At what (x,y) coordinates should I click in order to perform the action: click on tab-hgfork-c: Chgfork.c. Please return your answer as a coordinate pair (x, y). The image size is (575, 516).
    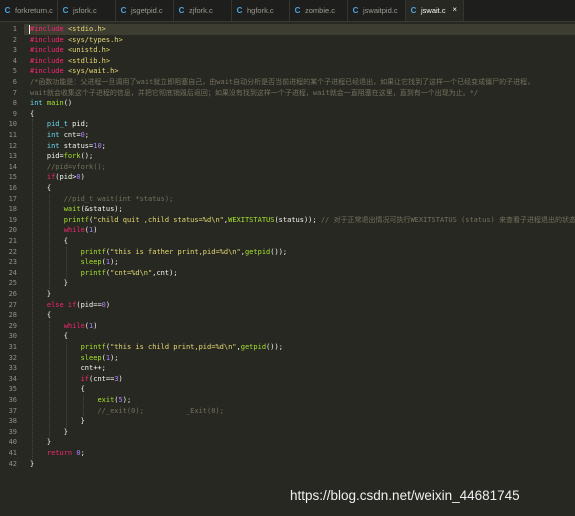
    Looking at the image, I should click on (261, 10).